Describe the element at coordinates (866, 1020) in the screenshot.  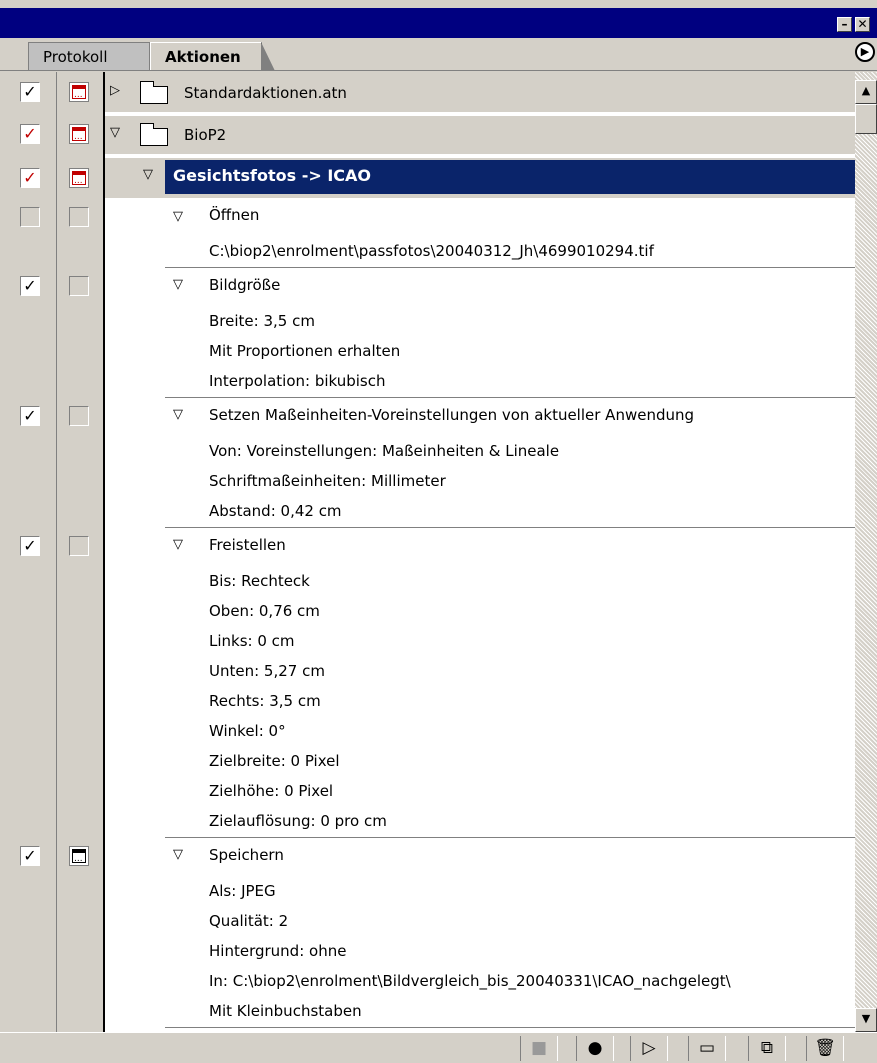
I see `scroll-down-icon: ▼` at that location.